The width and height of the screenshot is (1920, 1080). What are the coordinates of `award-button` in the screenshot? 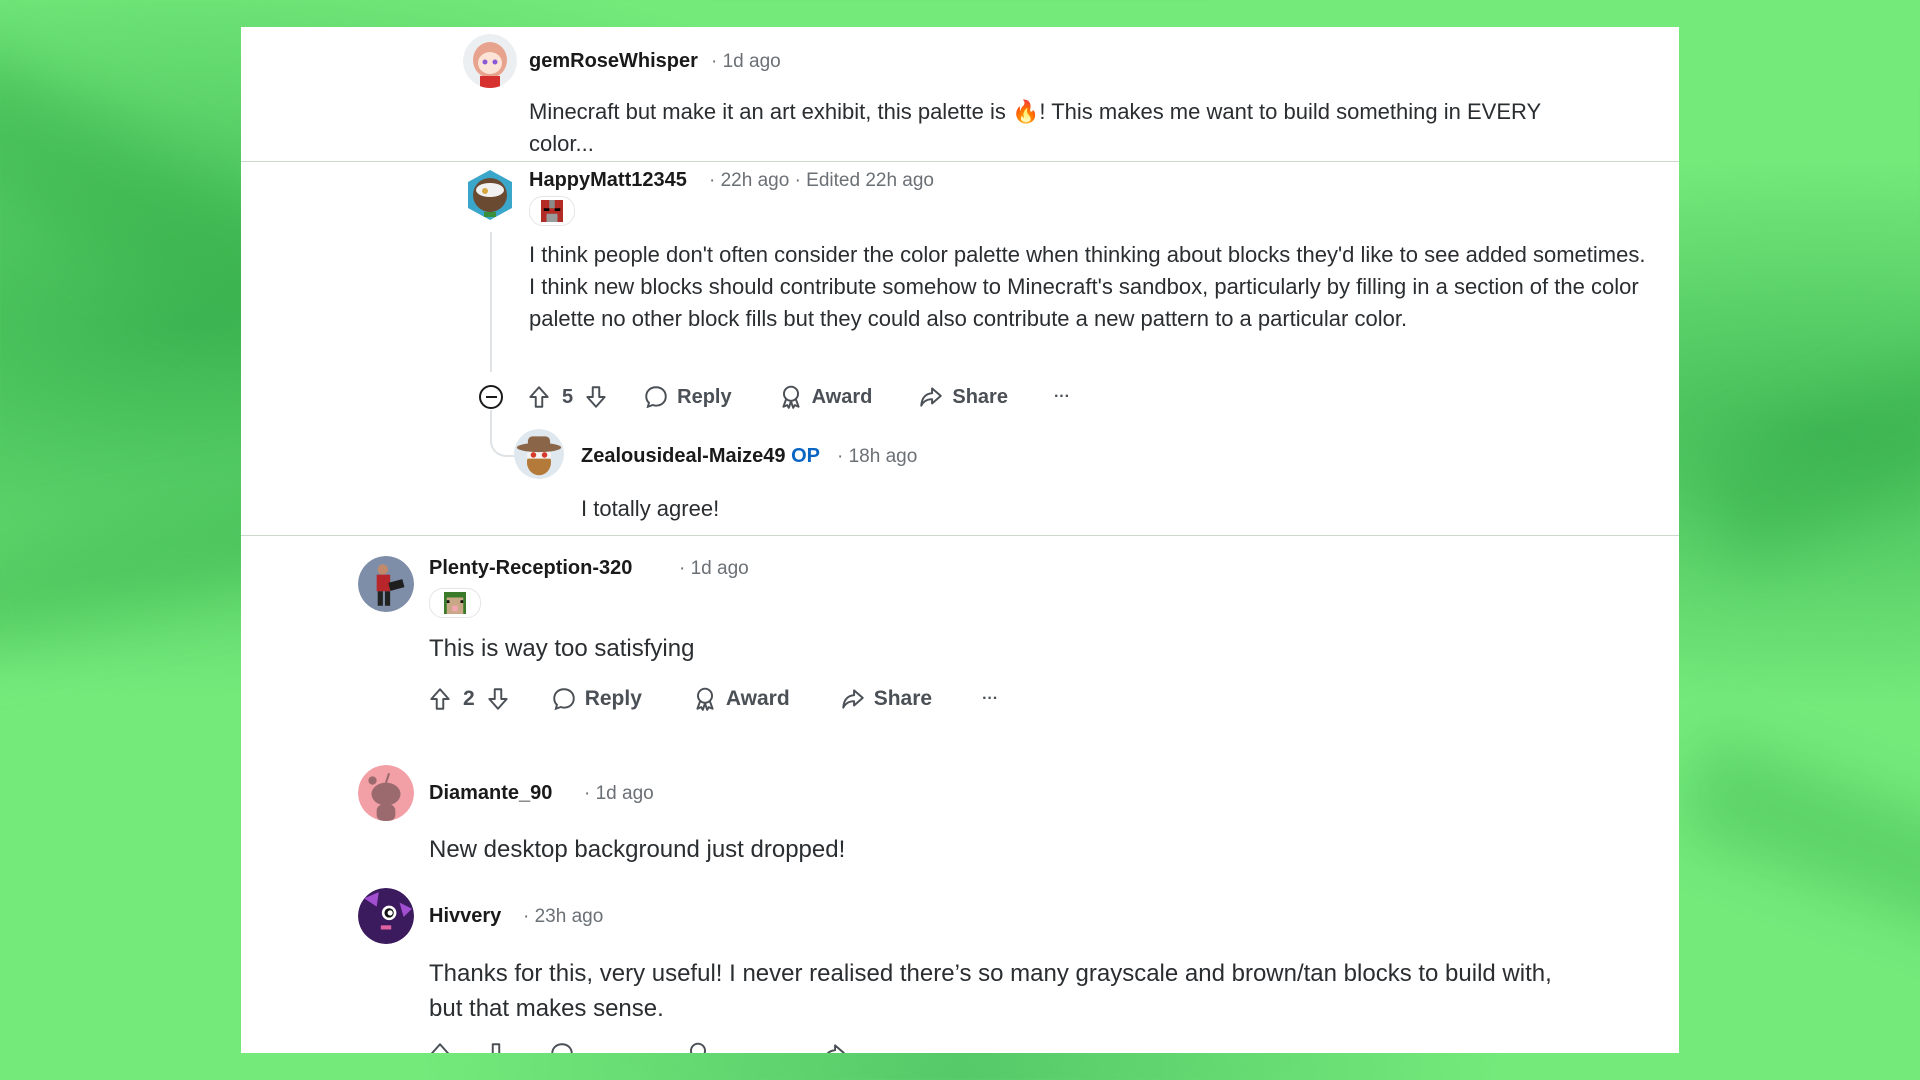 It's located at (698, 1047).